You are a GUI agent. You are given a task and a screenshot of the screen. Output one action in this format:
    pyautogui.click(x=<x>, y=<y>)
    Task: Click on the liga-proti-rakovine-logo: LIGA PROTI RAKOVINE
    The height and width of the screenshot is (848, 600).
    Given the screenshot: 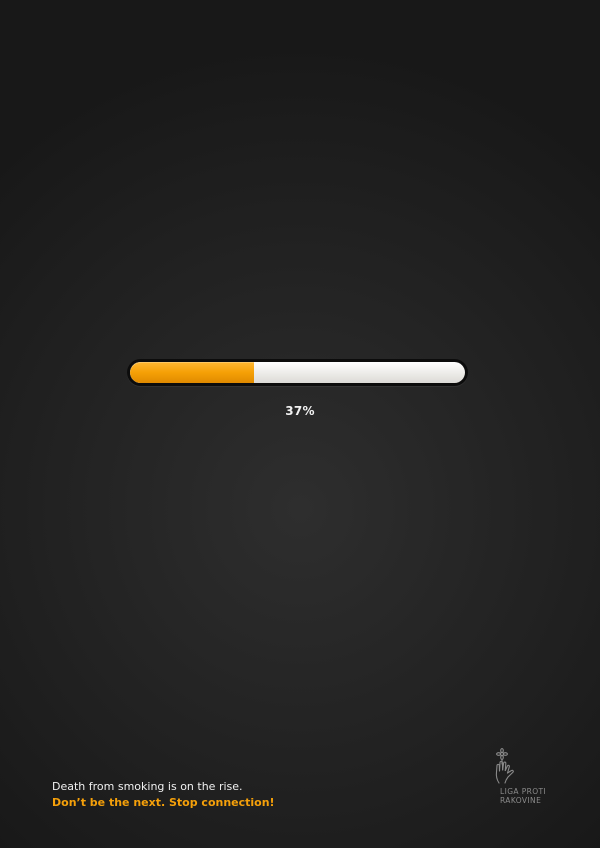 What is the action you would take?
    pyautogui.click(x=523, y=778)
    